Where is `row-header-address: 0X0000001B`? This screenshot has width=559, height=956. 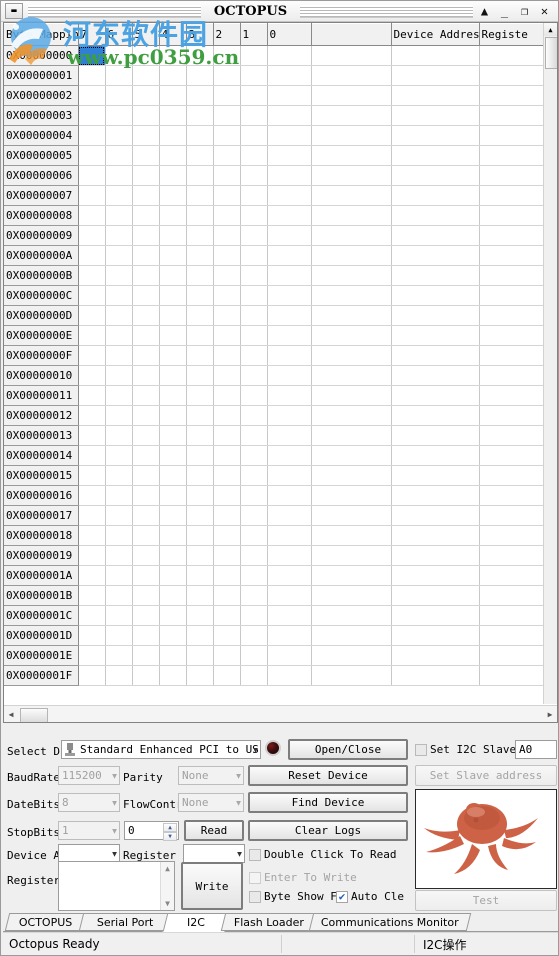 row-header-address: 0X0000001B is located at coordinates (41, 595).